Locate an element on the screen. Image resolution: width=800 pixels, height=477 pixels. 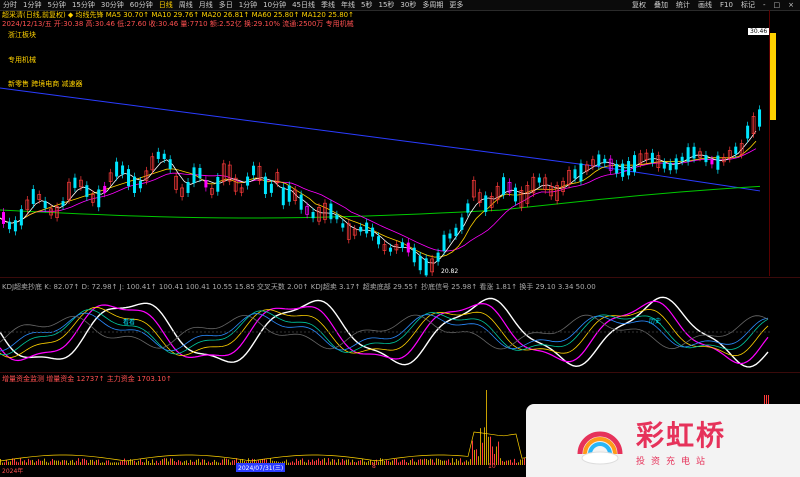
period-tab-16: 15秒 is located at coordinates (386, 5).